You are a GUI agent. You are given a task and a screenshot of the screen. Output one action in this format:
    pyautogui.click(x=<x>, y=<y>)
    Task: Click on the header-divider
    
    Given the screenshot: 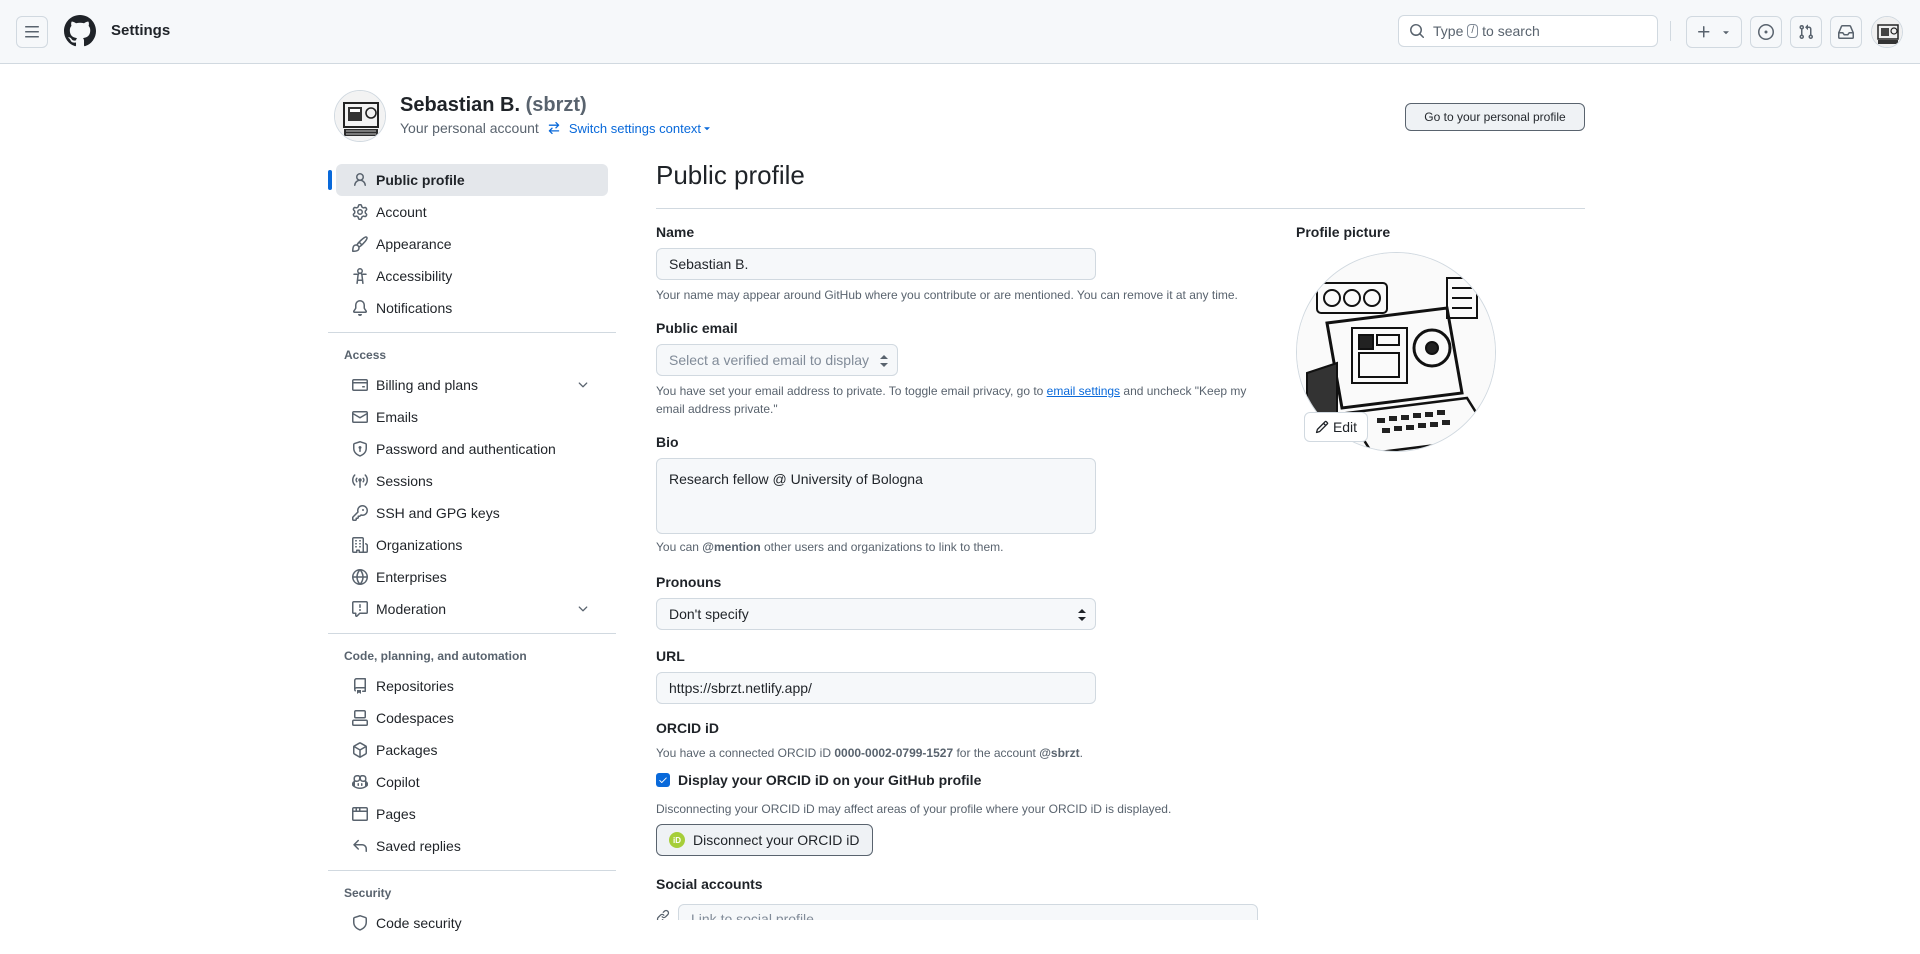 What is the action you would take?
    pyautogui.click(x=1670, y=31)
    